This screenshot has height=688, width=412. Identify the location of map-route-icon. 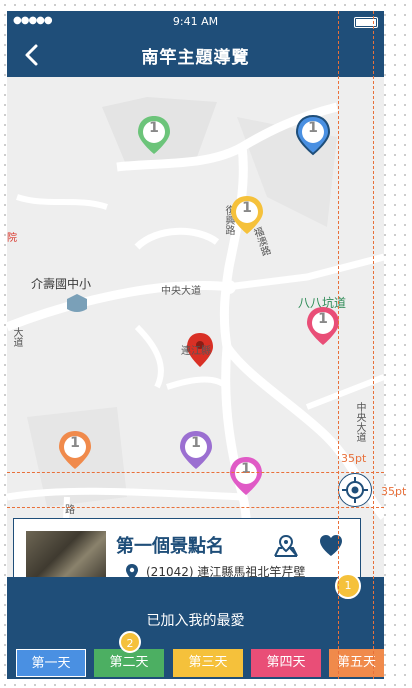
(286, 546).